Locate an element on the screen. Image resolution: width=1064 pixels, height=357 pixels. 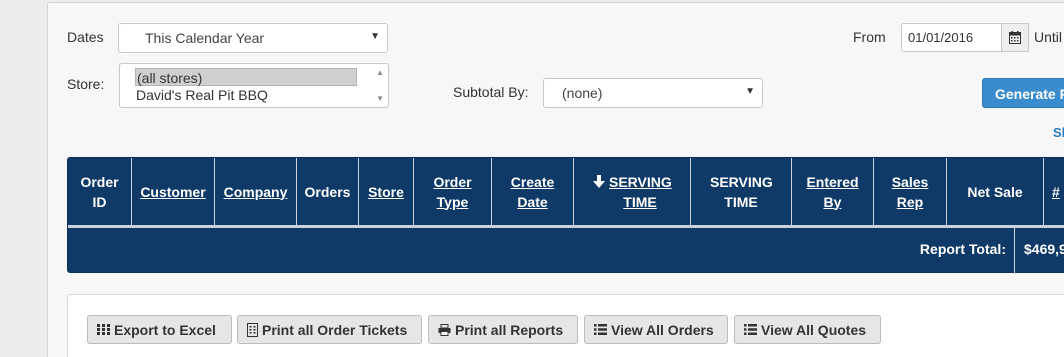
export-excel-button: Export to Excel is located at coordinates (159, 329).